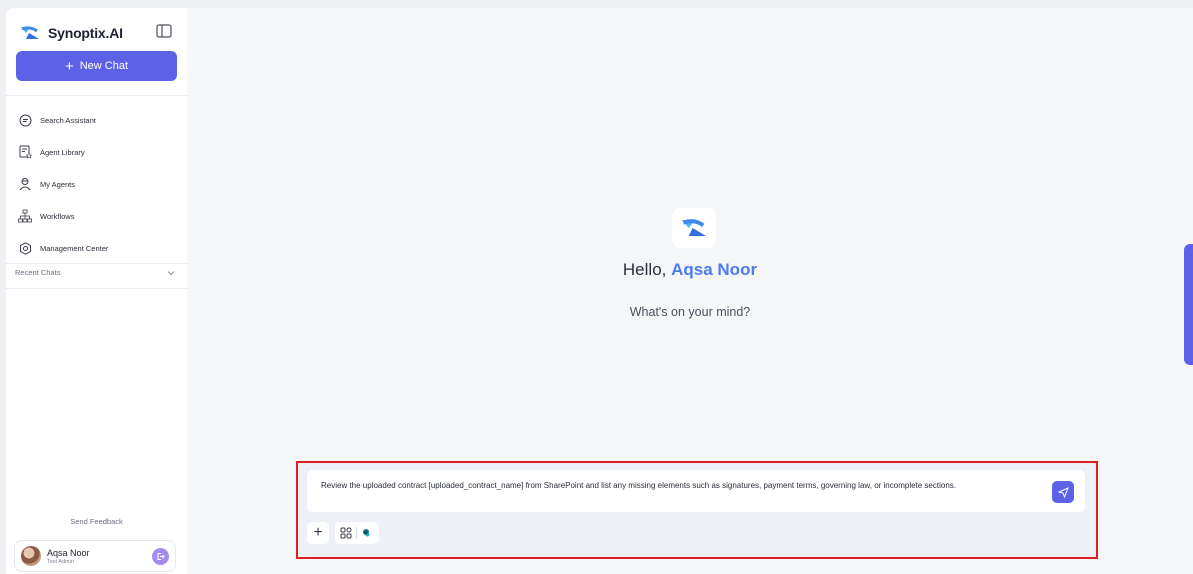 Image resolution: width=1193 pixels, height=574 pixels. What do you see at coordinates (68, 120) in the screenshot?
I see `sidebar-item-label: Search Assistant` at bounding box center [68, 120].